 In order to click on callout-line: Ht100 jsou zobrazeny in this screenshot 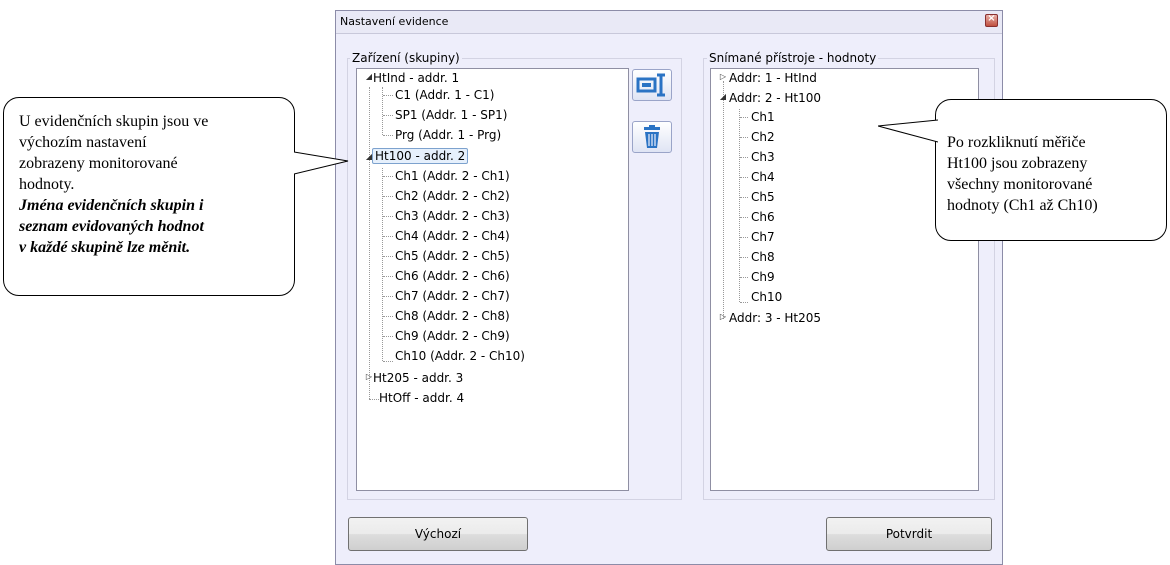, I will do `click(1017, 163)`.